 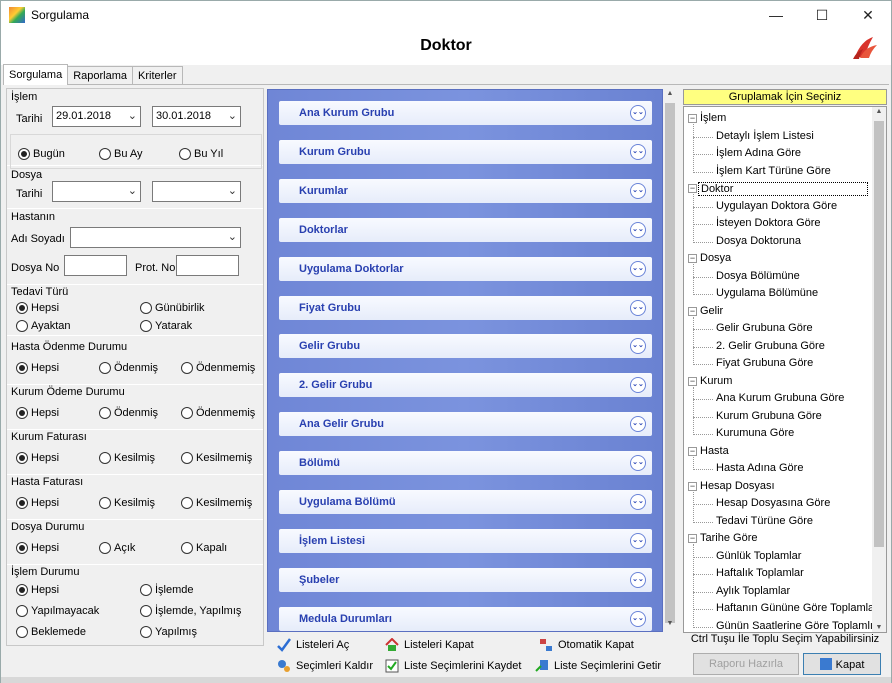 I want to click on tree-leaf: Dosya Bölümüne, so click(x=758, y=276).